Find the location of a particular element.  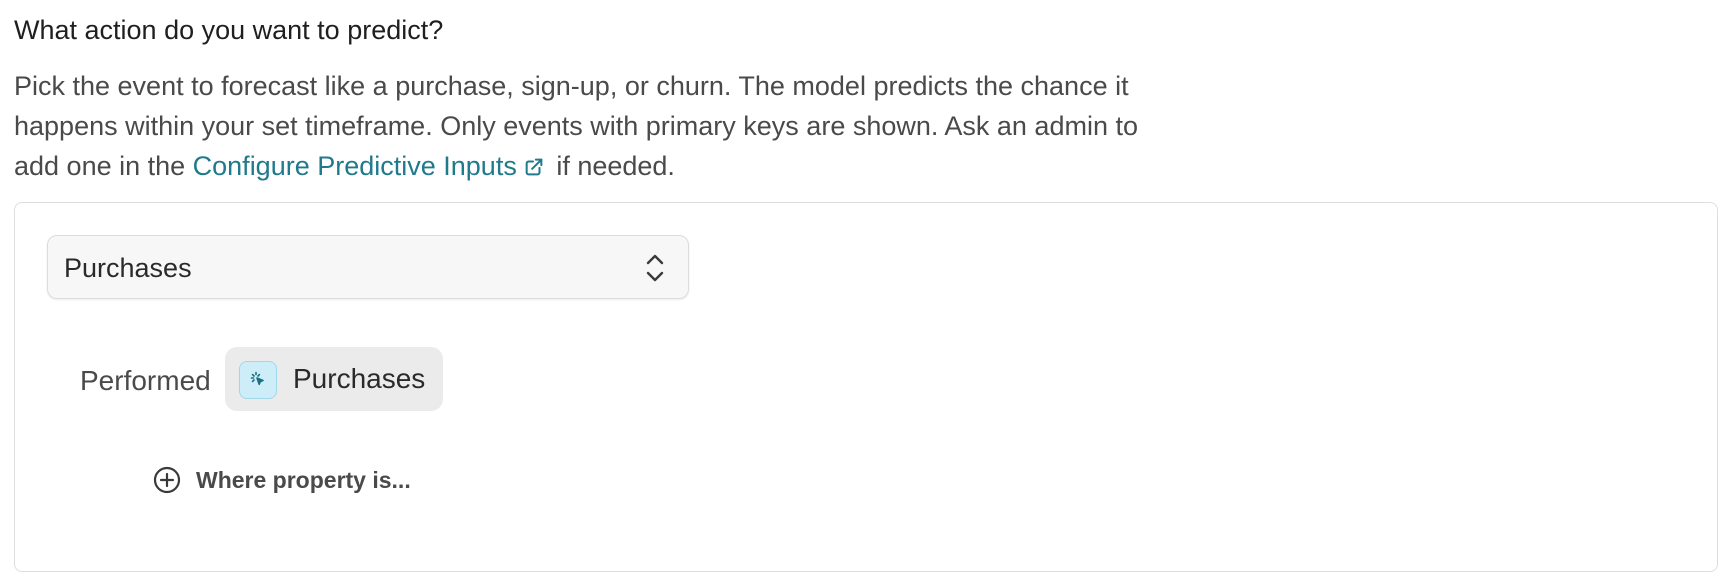

description-line-3-suffix: if needed. is located at coordinates (611, 166).